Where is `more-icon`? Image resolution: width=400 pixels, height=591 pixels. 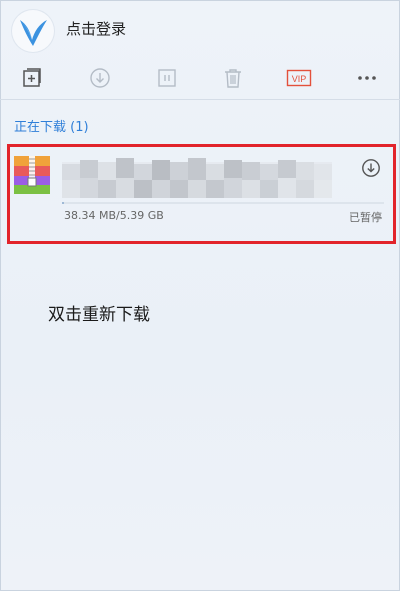 more-icon is located at coordinates (367, 78).